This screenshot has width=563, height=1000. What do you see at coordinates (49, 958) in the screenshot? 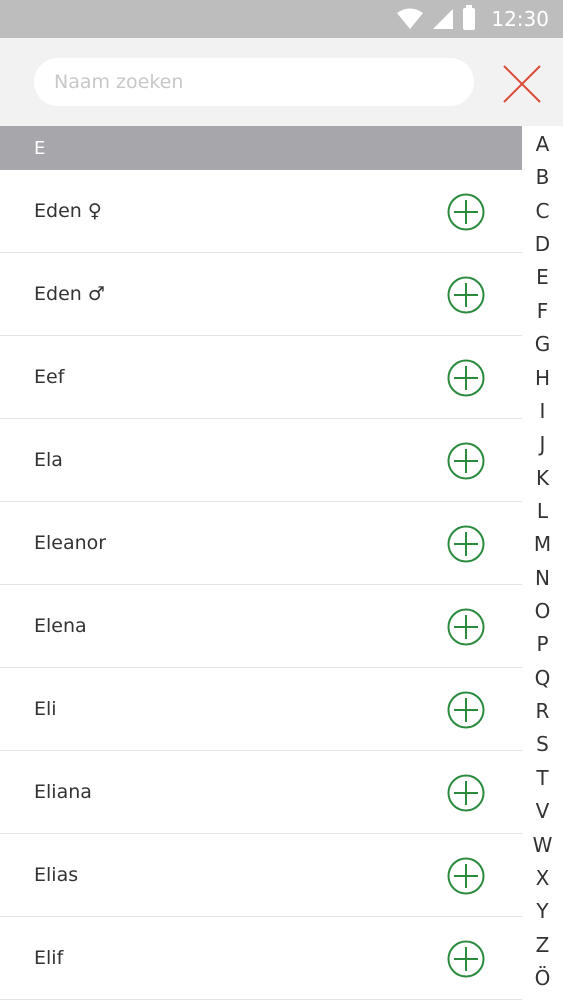
I see `name-label: Elif` at bounding box center [49, 958].